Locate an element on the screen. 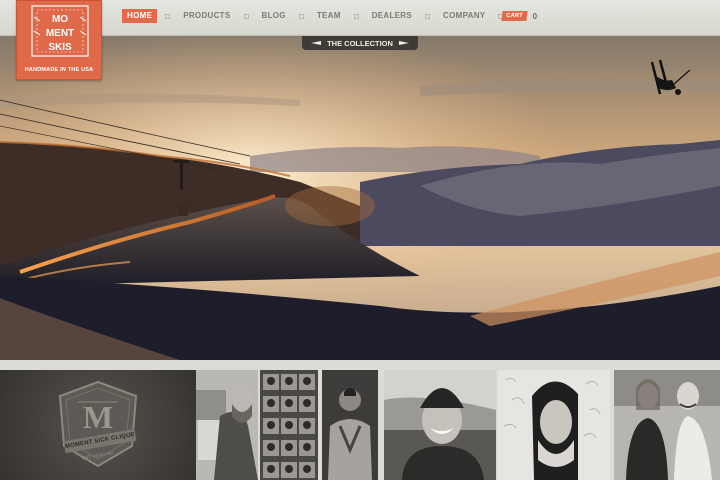 The image size is (720, 480). clique-panel: M MOMENT SICK CLIQUE EST. RENO NV is located at coordinates (98, 425).